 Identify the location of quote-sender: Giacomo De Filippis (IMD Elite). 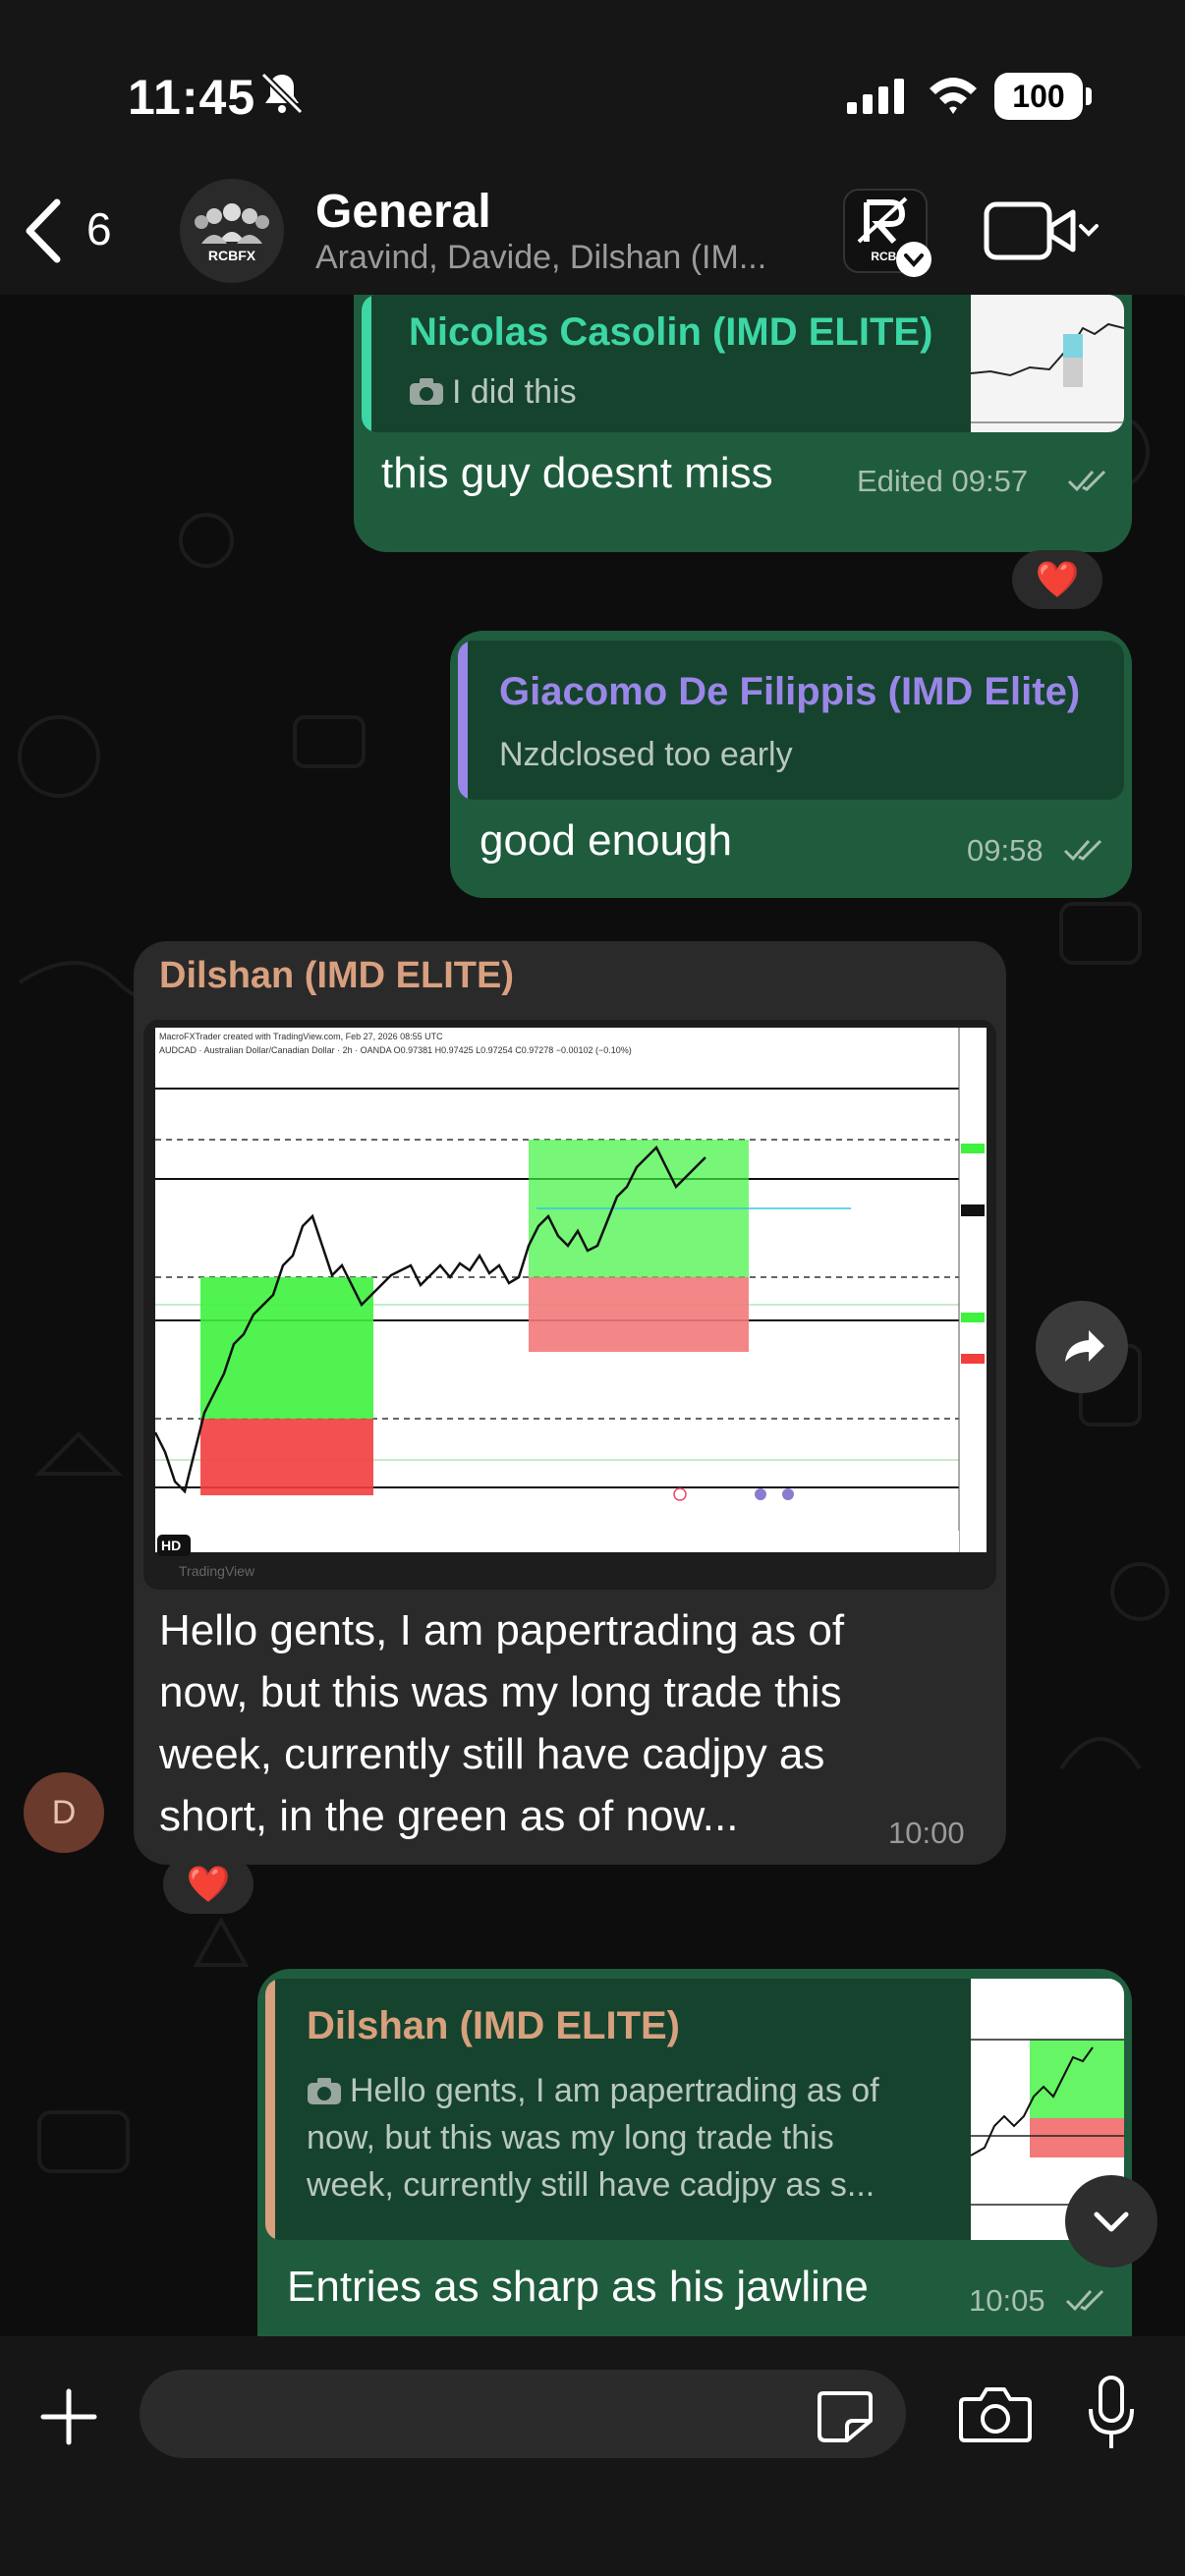
(790, 691).